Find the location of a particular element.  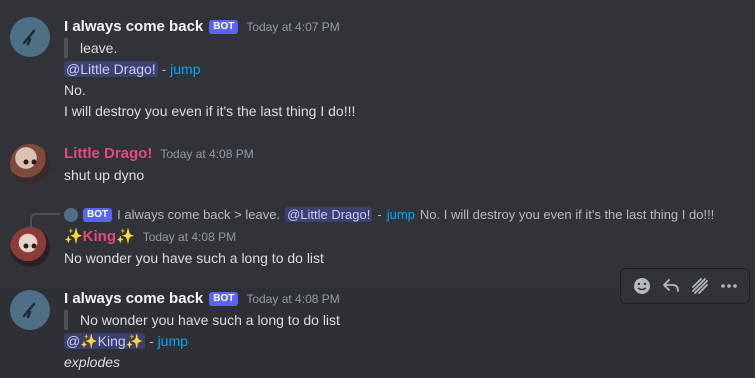

author-name: ✨King✨ is located at coordinates (99, 237).